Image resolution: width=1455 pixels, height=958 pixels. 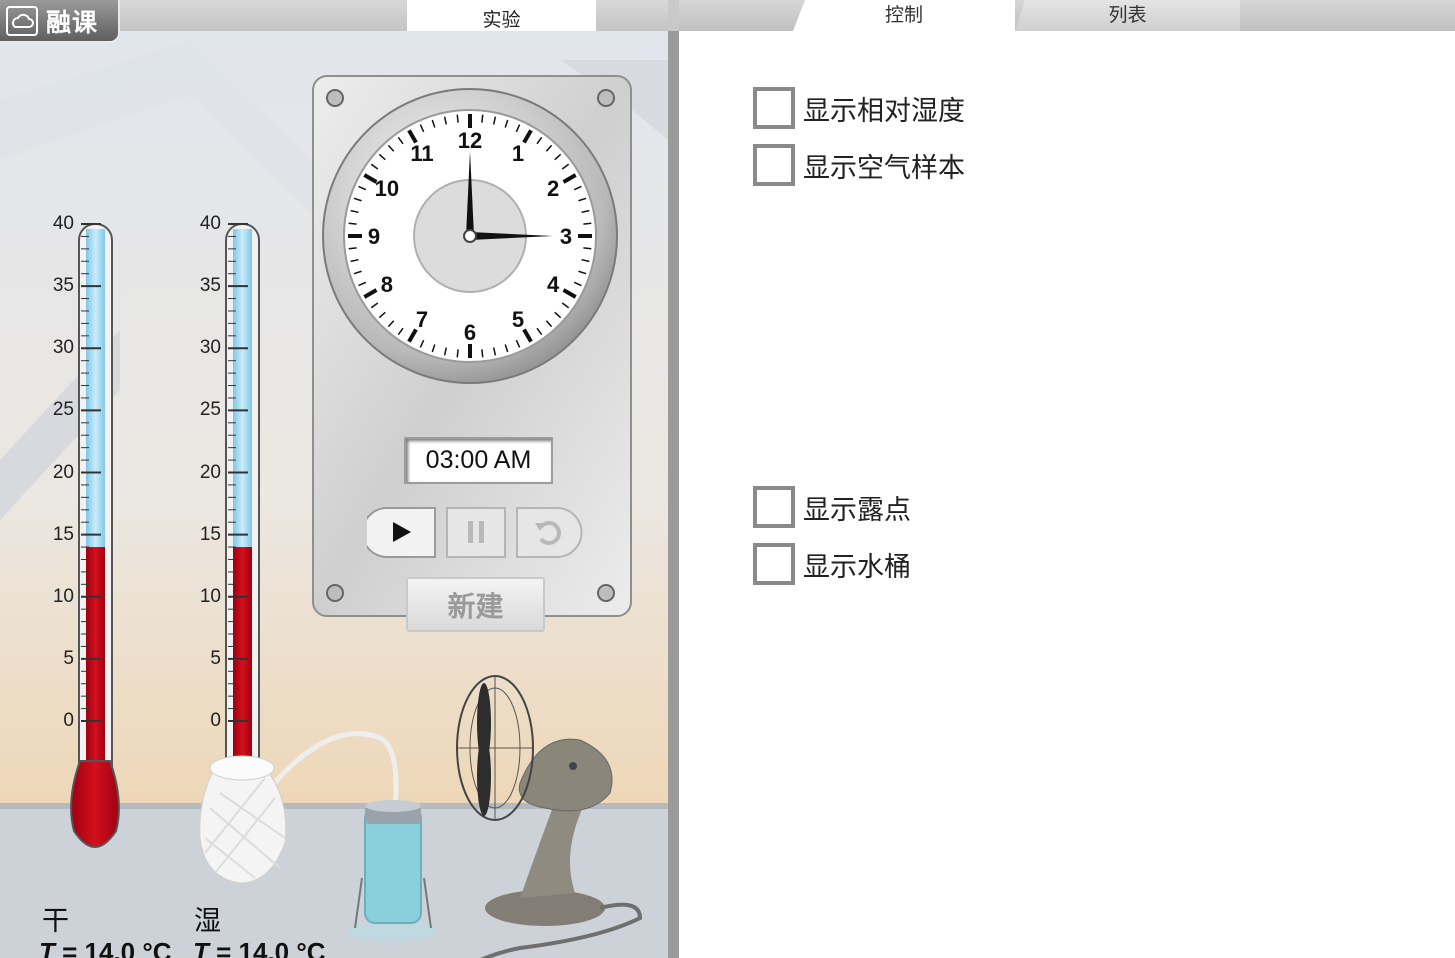 I want to click on wet-scale-label: 5, so click(x=215, y=658).